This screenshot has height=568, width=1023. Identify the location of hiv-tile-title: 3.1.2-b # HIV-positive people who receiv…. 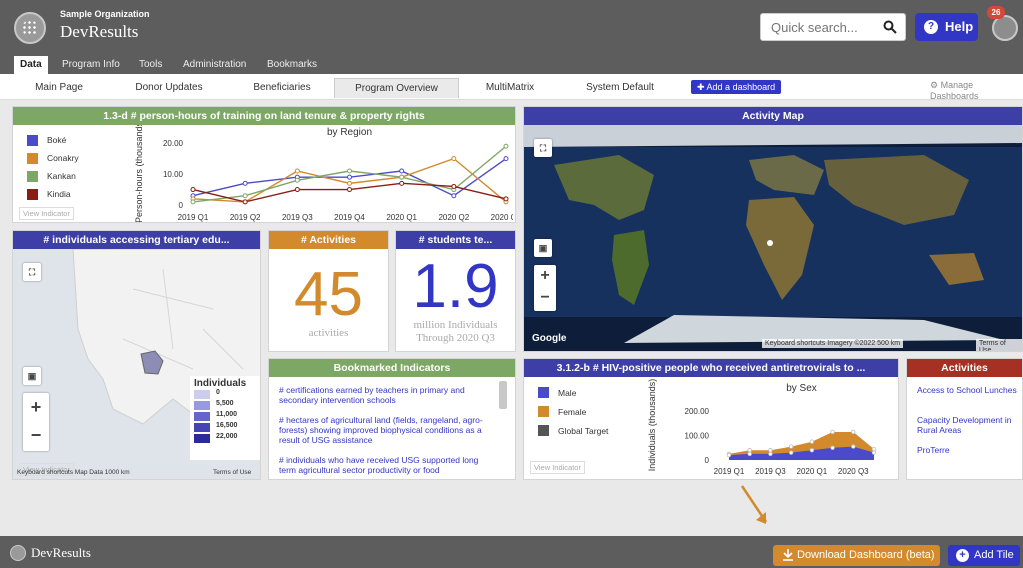
(711, 368).